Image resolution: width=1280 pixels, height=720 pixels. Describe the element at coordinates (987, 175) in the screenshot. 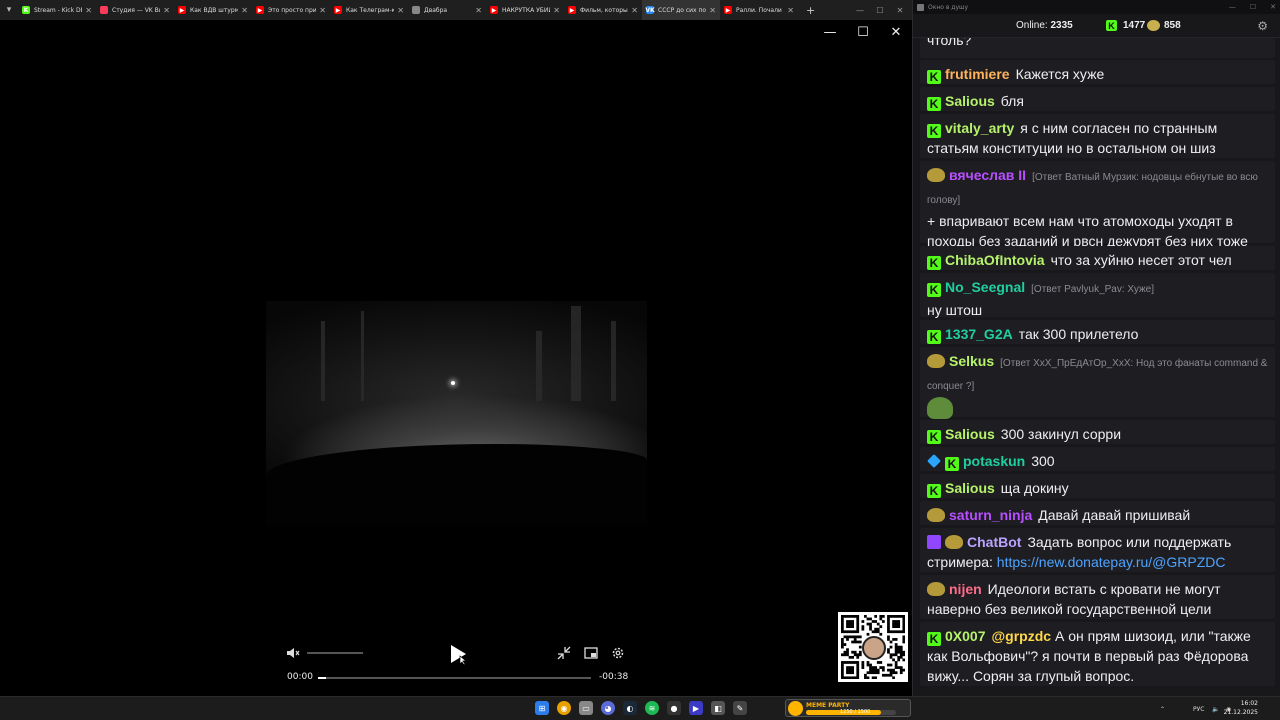

I see `chat-username: вячеслав II` at that location.